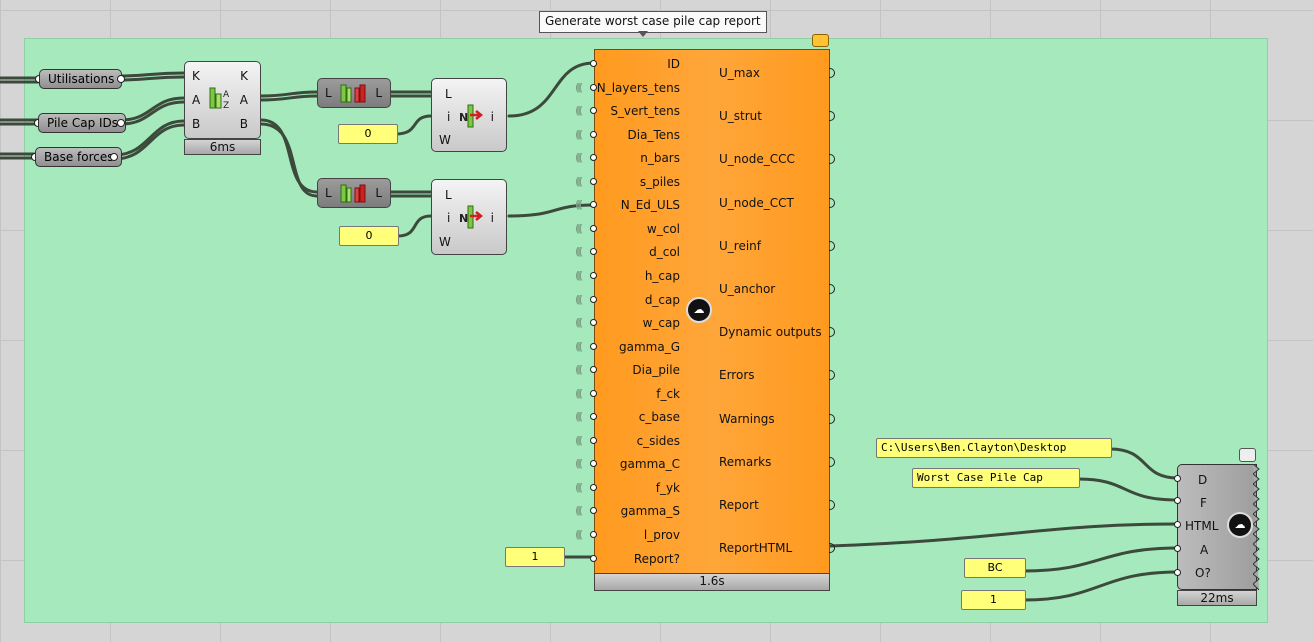  What do you see at coordinates (740, 245) in the screenshot?
I see `pile-cap-output-label: U_reinf` at bounding box center [740, 245].